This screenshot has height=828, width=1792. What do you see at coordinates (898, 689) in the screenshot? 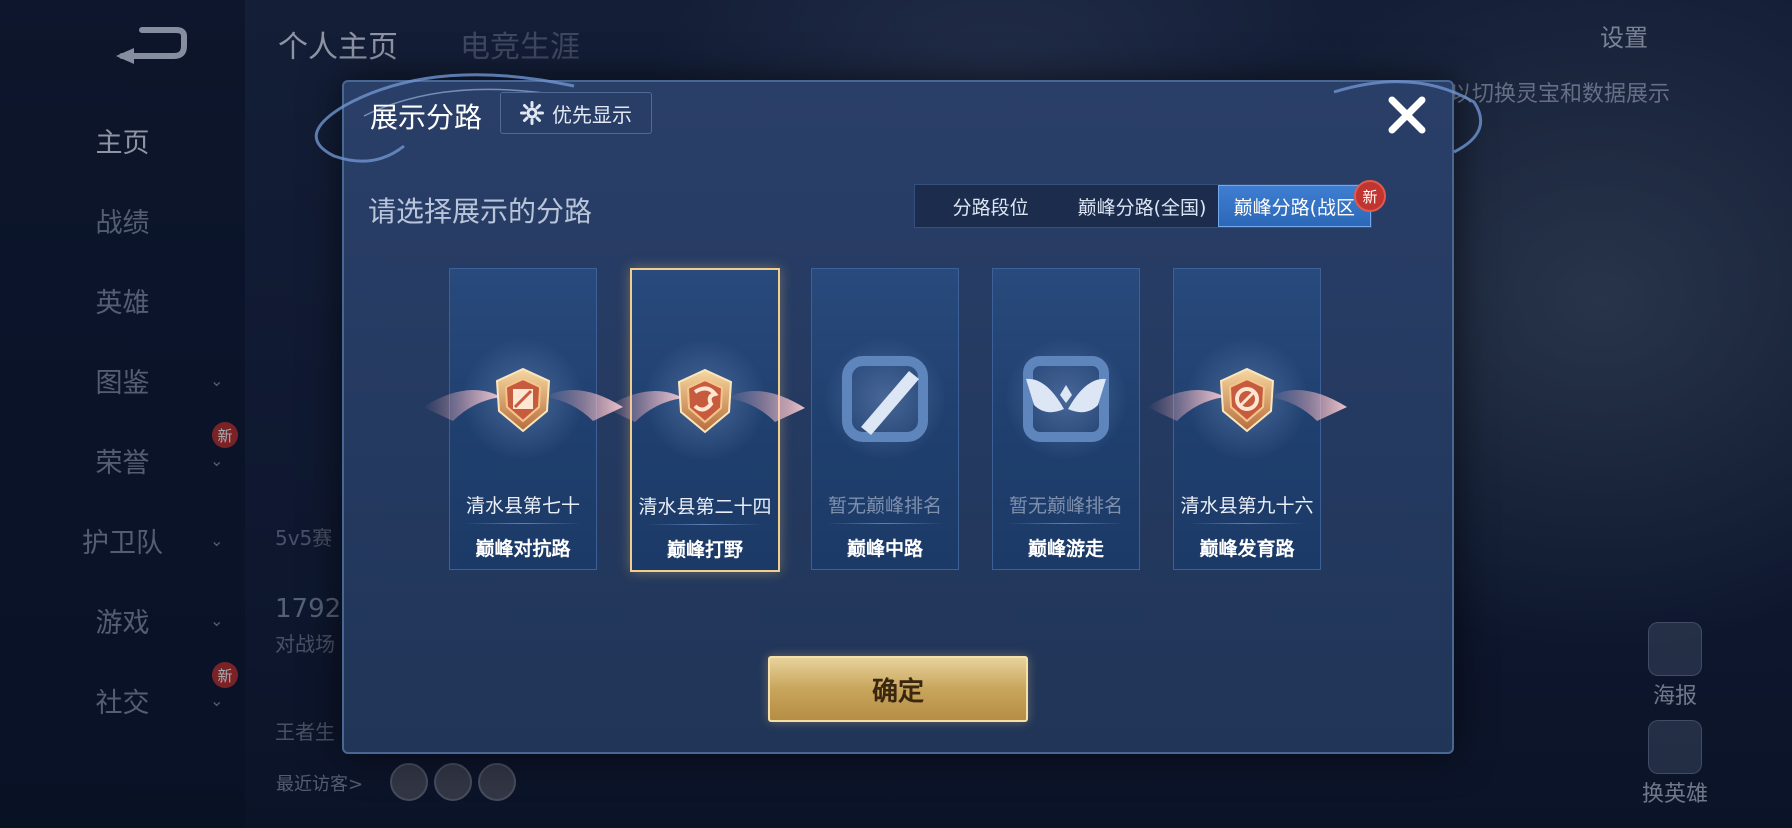
I see `confirm-button: 确定` at bounding box center [898, 689].